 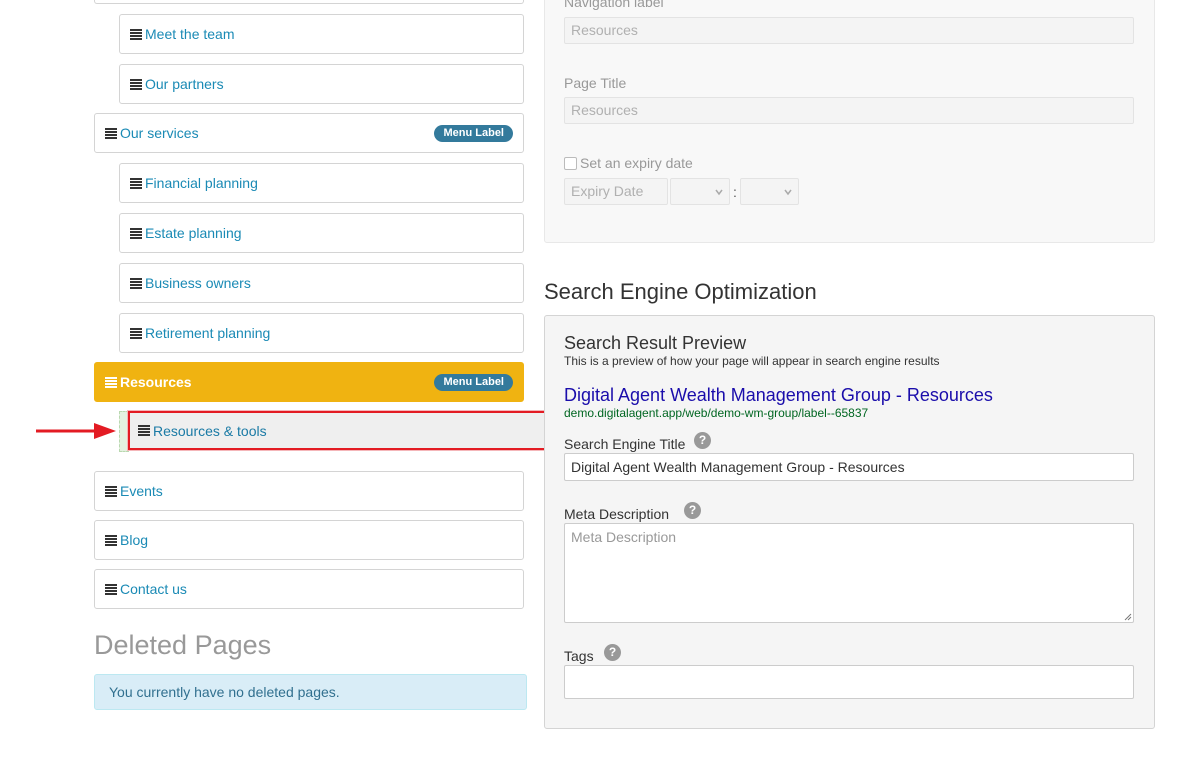 What do you see at coordinates (184, 84) in the screenshot?
I see `tree-item-label: Our partners` at bounding box center [184, 84].